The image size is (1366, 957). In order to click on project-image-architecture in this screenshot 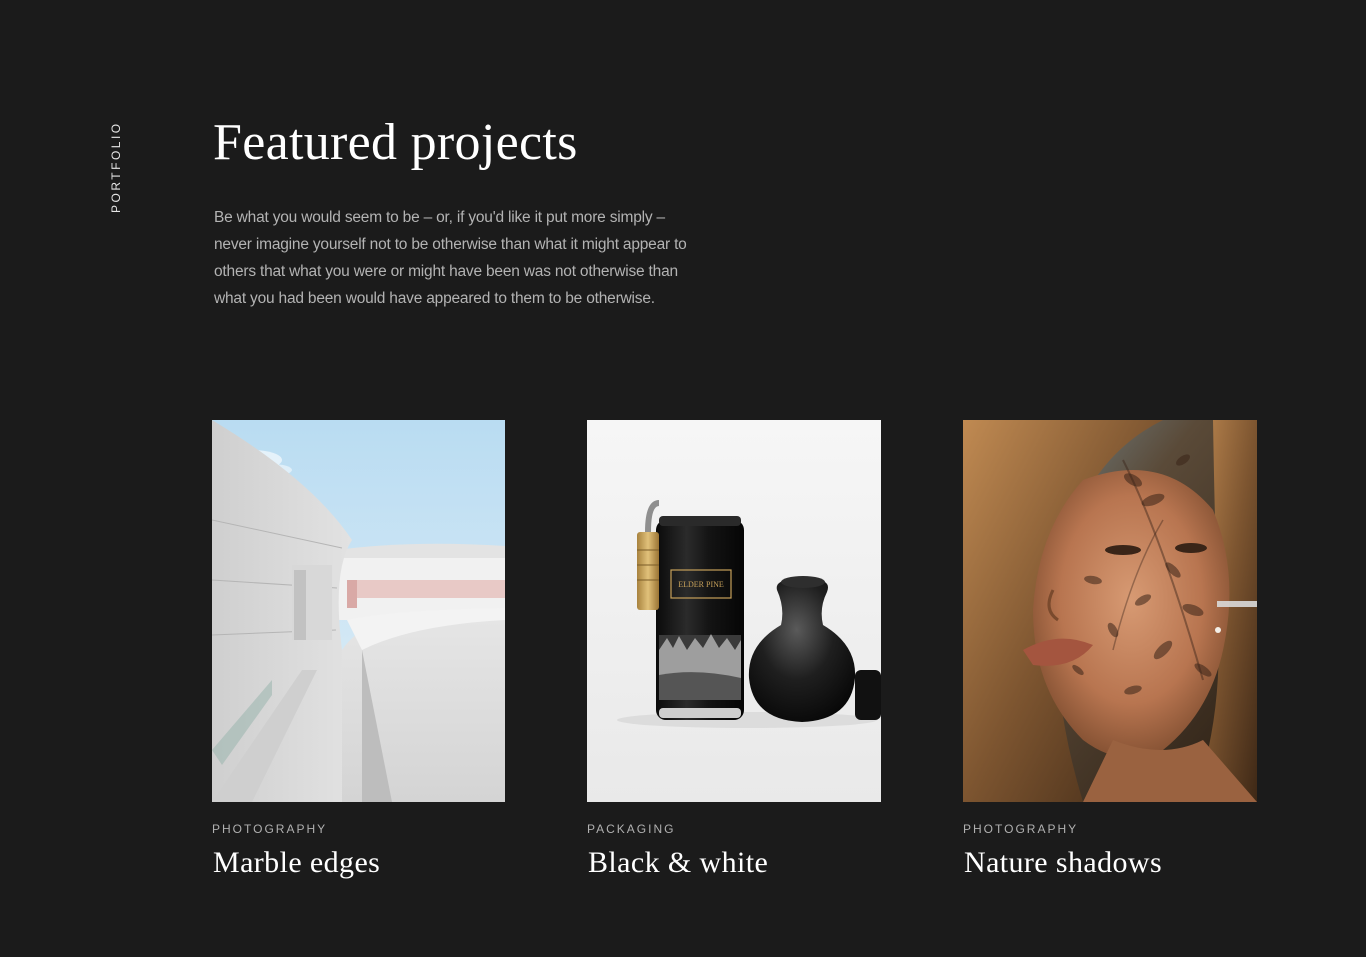, I will do `click(358, 611)`.